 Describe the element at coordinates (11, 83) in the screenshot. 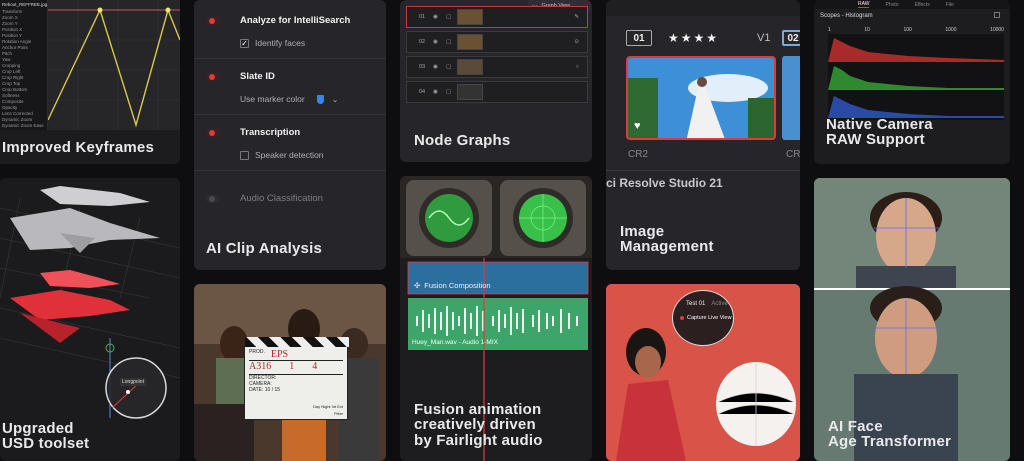

I see `keyframe-track-row: Crop Top` at that location.